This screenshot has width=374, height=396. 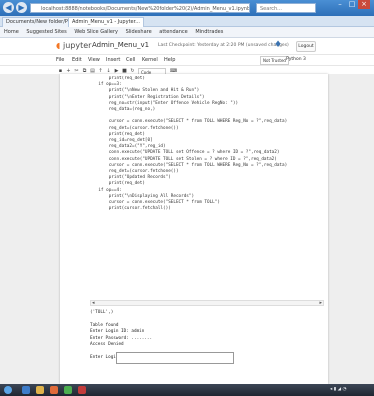 What do you see at coordinates (352, 4) in the screenshot?
I see `maximize-icon: □` at bounding box center [352, 4].